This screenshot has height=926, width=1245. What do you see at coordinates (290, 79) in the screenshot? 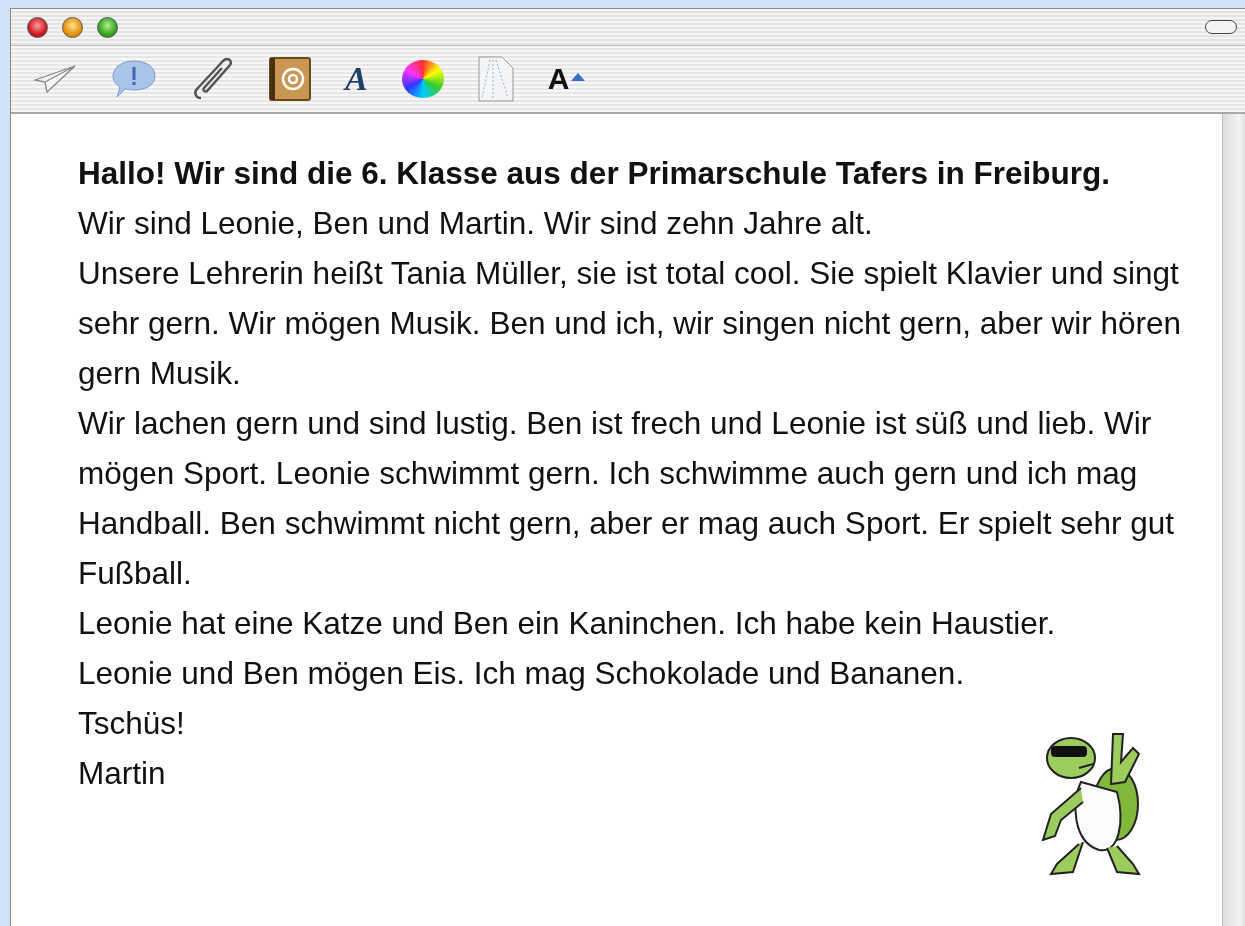
I see `address-book-icon` at bounding box center [290, 79].